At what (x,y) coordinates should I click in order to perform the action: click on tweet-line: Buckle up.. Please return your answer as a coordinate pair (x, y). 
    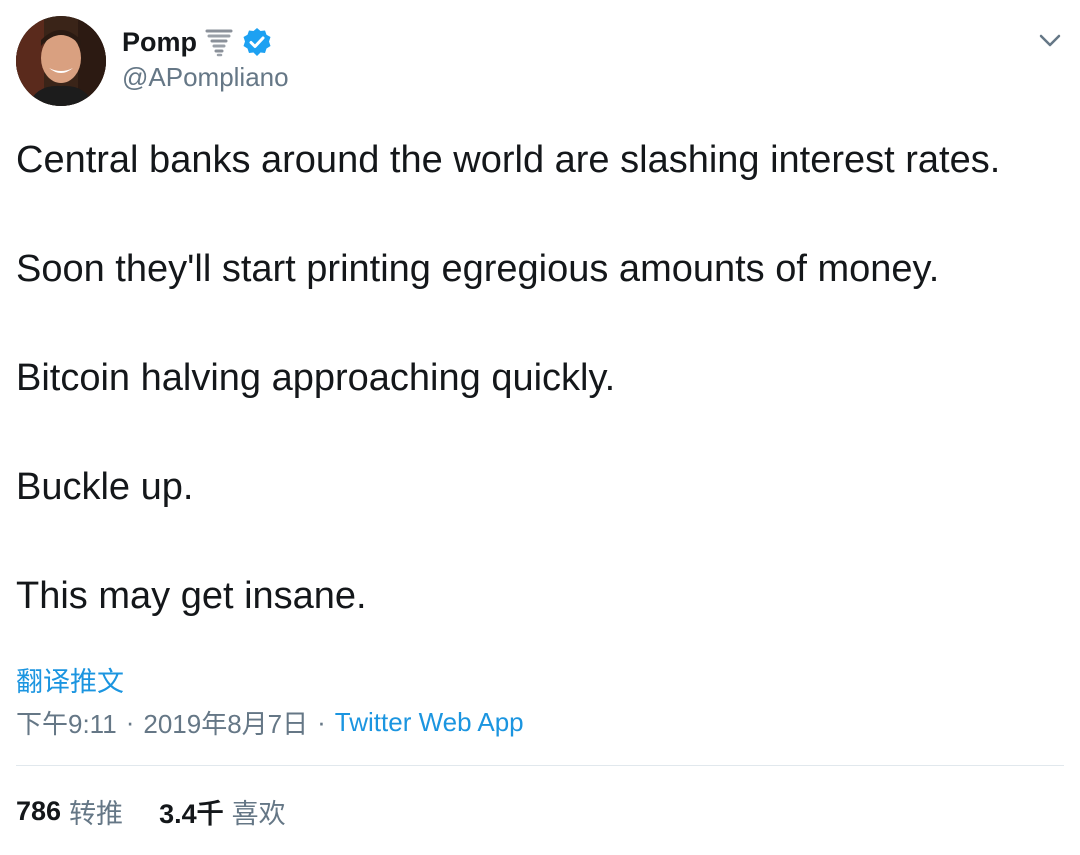
    Looking at the image, I should click on (105, 487).